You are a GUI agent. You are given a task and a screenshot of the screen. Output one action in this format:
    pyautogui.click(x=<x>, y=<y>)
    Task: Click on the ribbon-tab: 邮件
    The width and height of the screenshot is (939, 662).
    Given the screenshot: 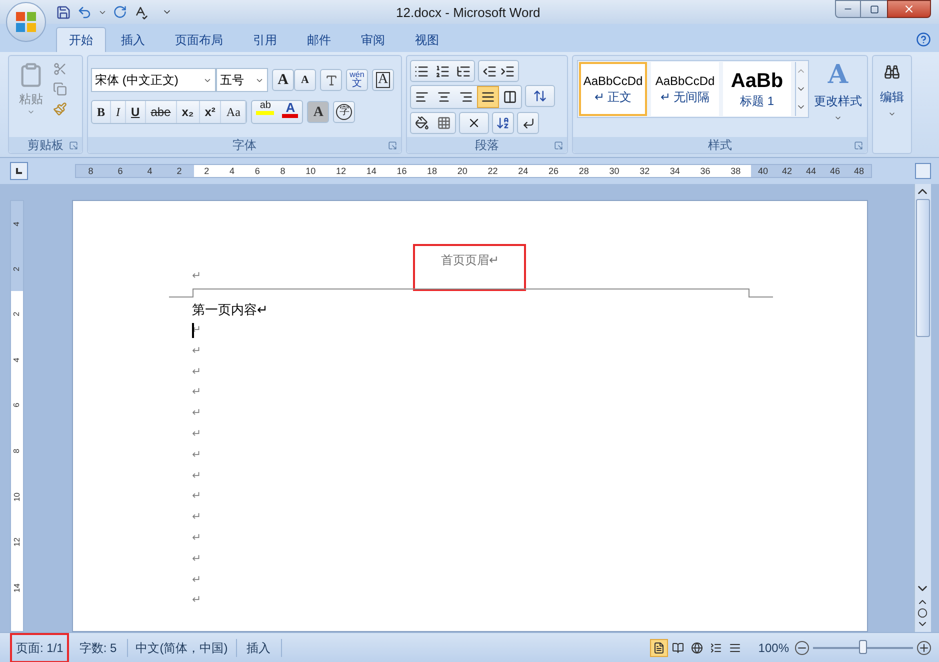 What is the action you would take?
    pyautogui.click(x=319, y=39)
    